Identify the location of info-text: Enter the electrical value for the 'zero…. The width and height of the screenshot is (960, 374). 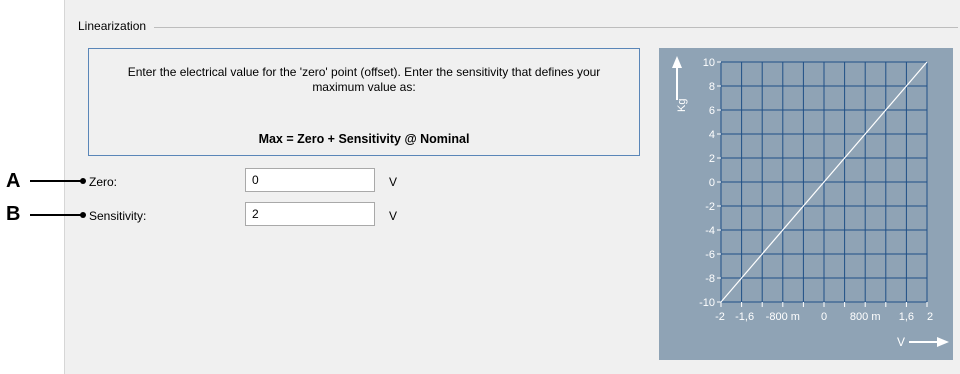
(364, 79).